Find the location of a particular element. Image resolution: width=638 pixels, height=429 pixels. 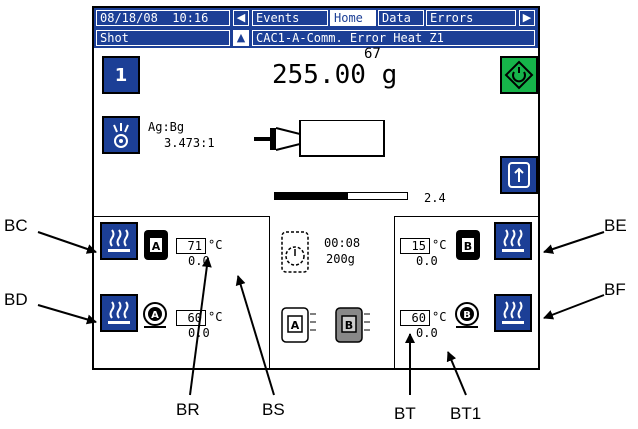

callout-be: BE is located at coordinates (615, 225).